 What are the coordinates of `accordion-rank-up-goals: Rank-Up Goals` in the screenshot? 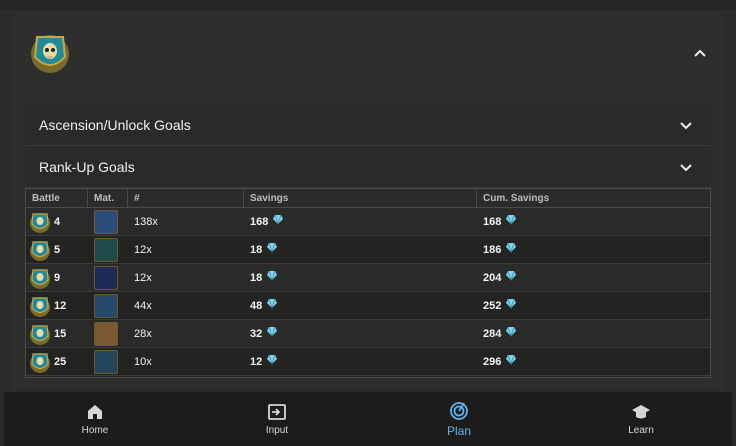 It's located at (368, 167).